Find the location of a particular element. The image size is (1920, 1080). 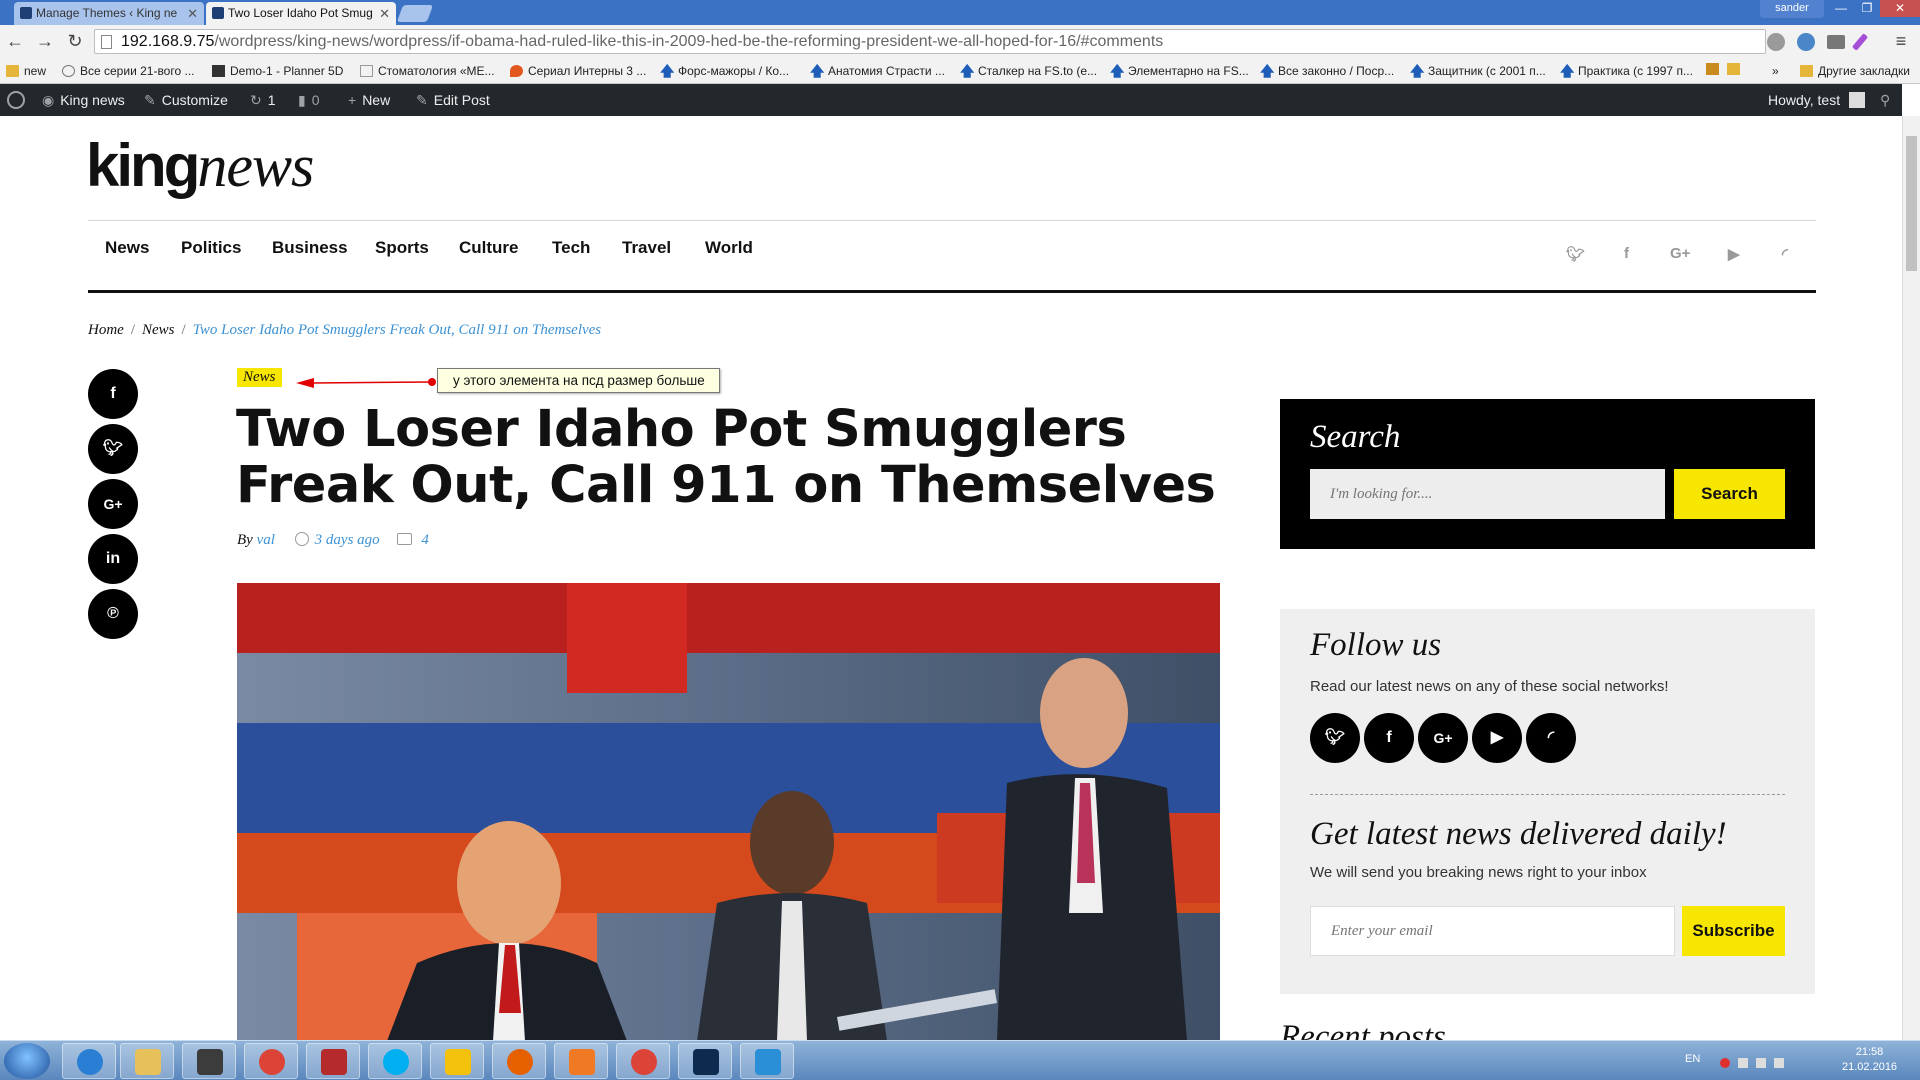

nav-item-travel: Travel is located at coordinates (646, 248).